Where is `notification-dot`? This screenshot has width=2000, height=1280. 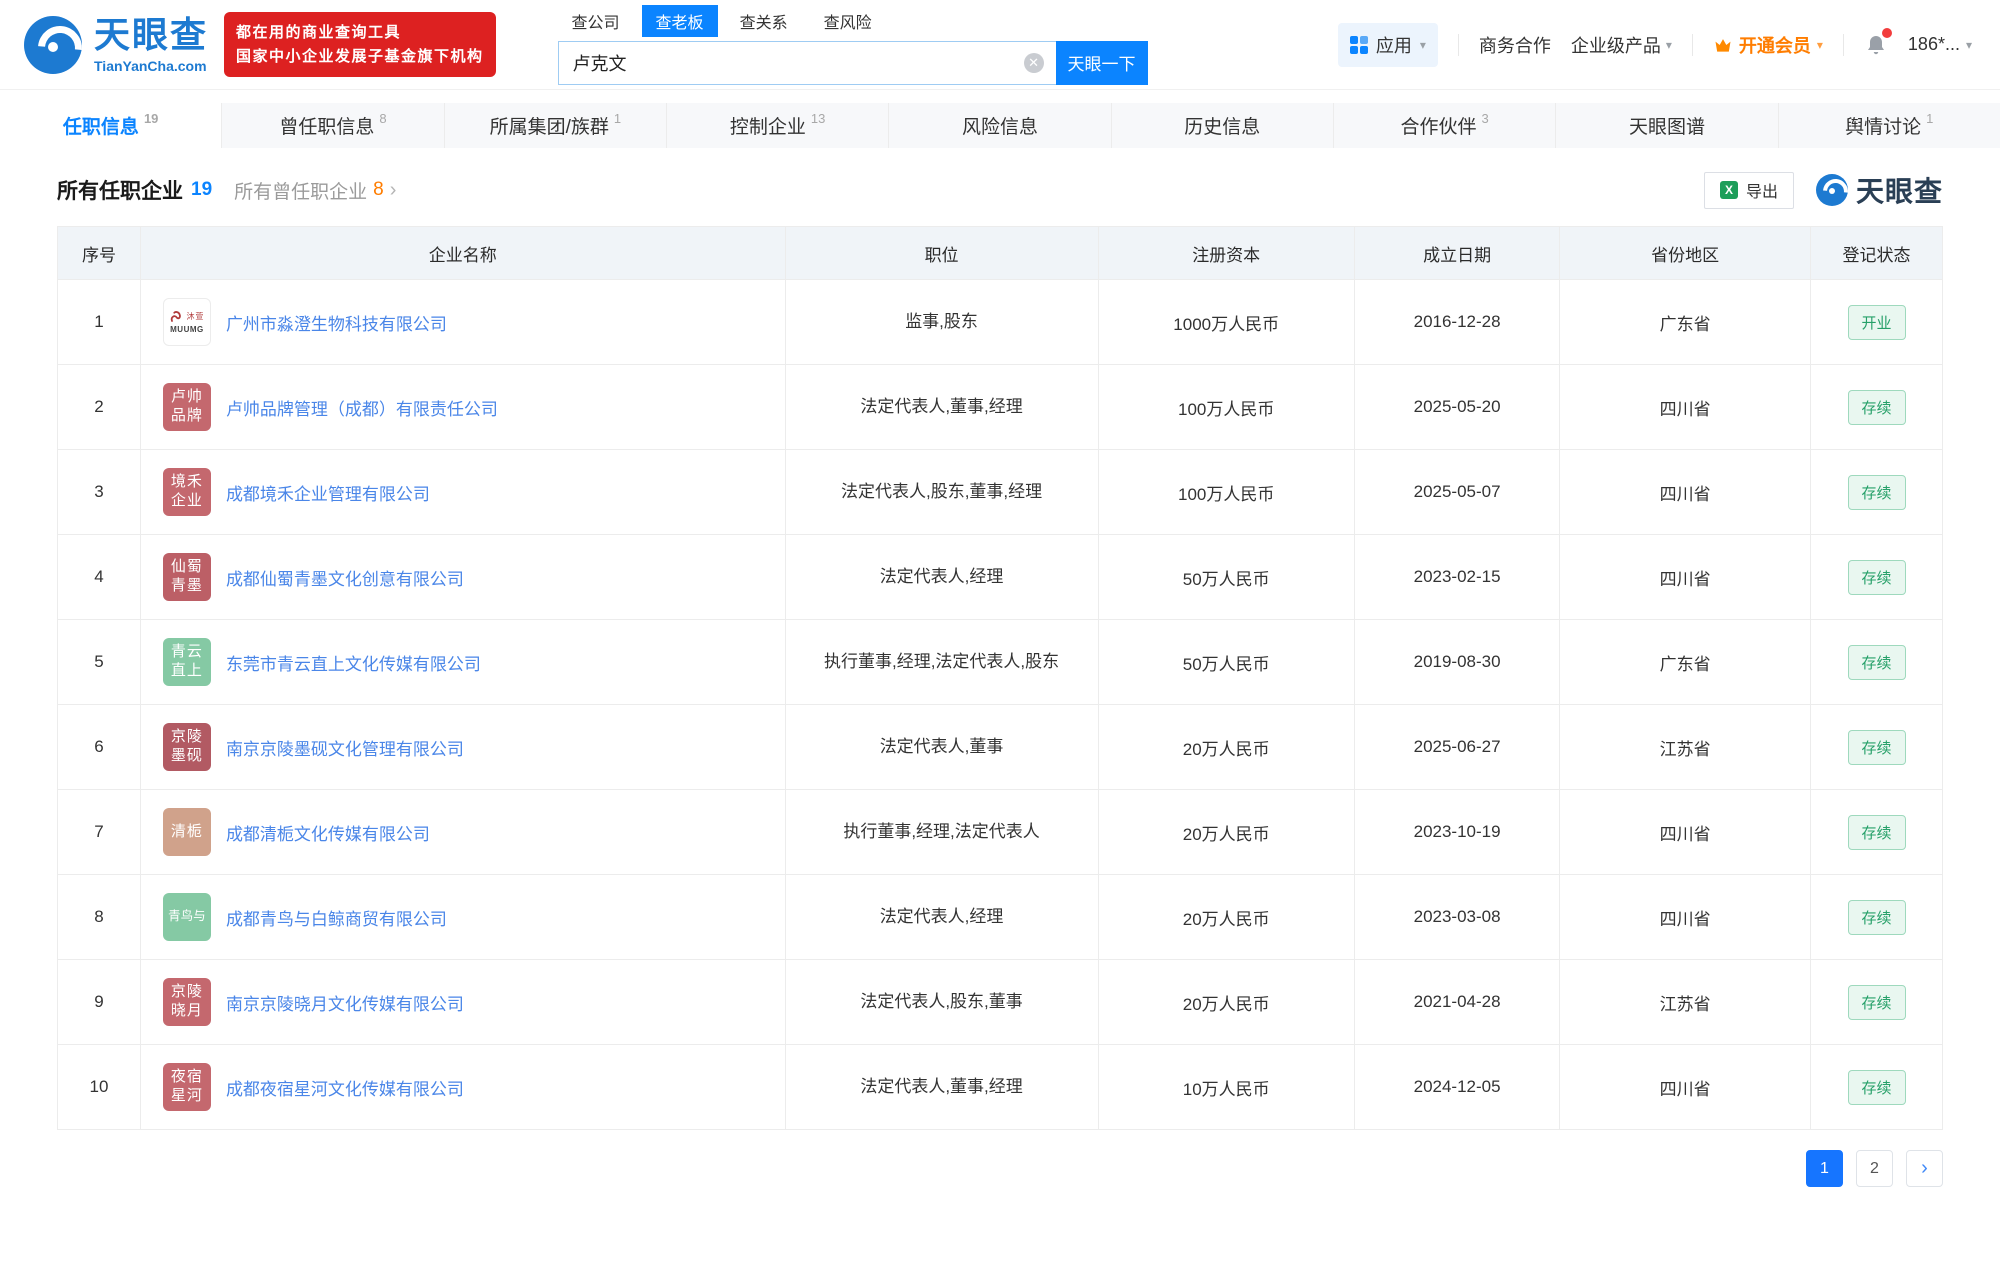 notification-dot is located at coordinates (1886, 32).